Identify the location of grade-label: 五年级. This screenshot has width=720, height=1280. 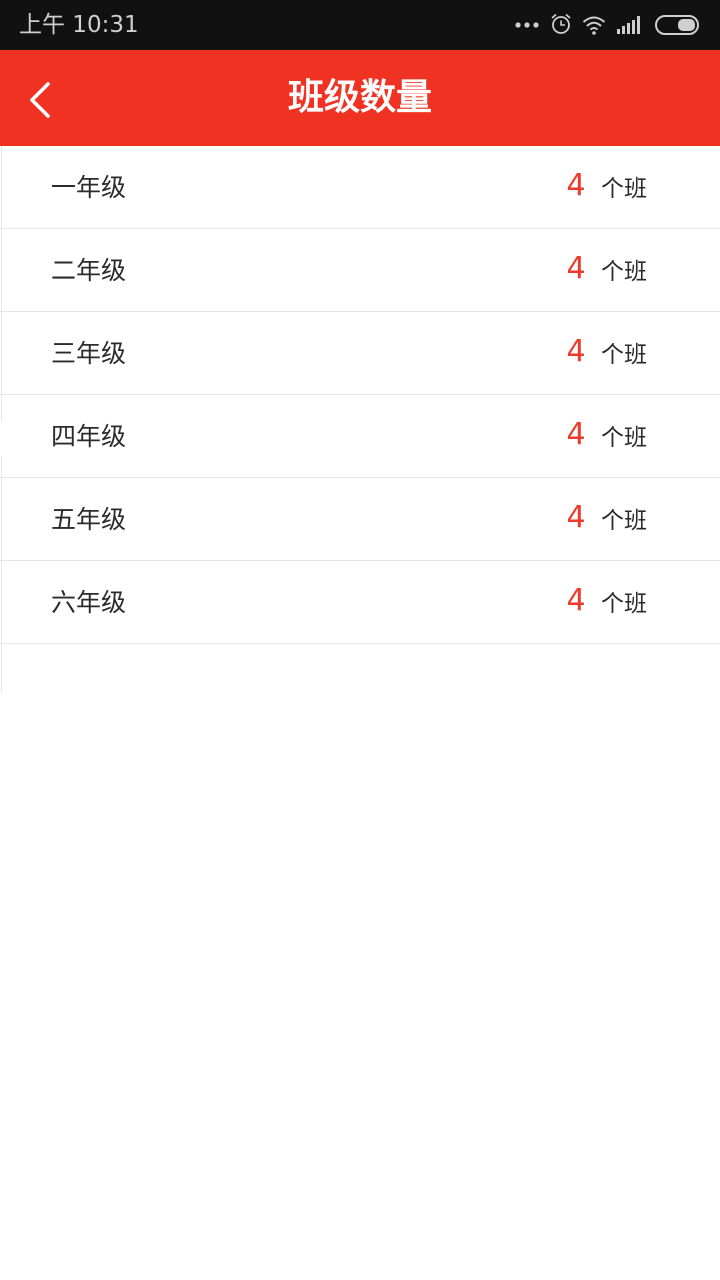
(89, 519).